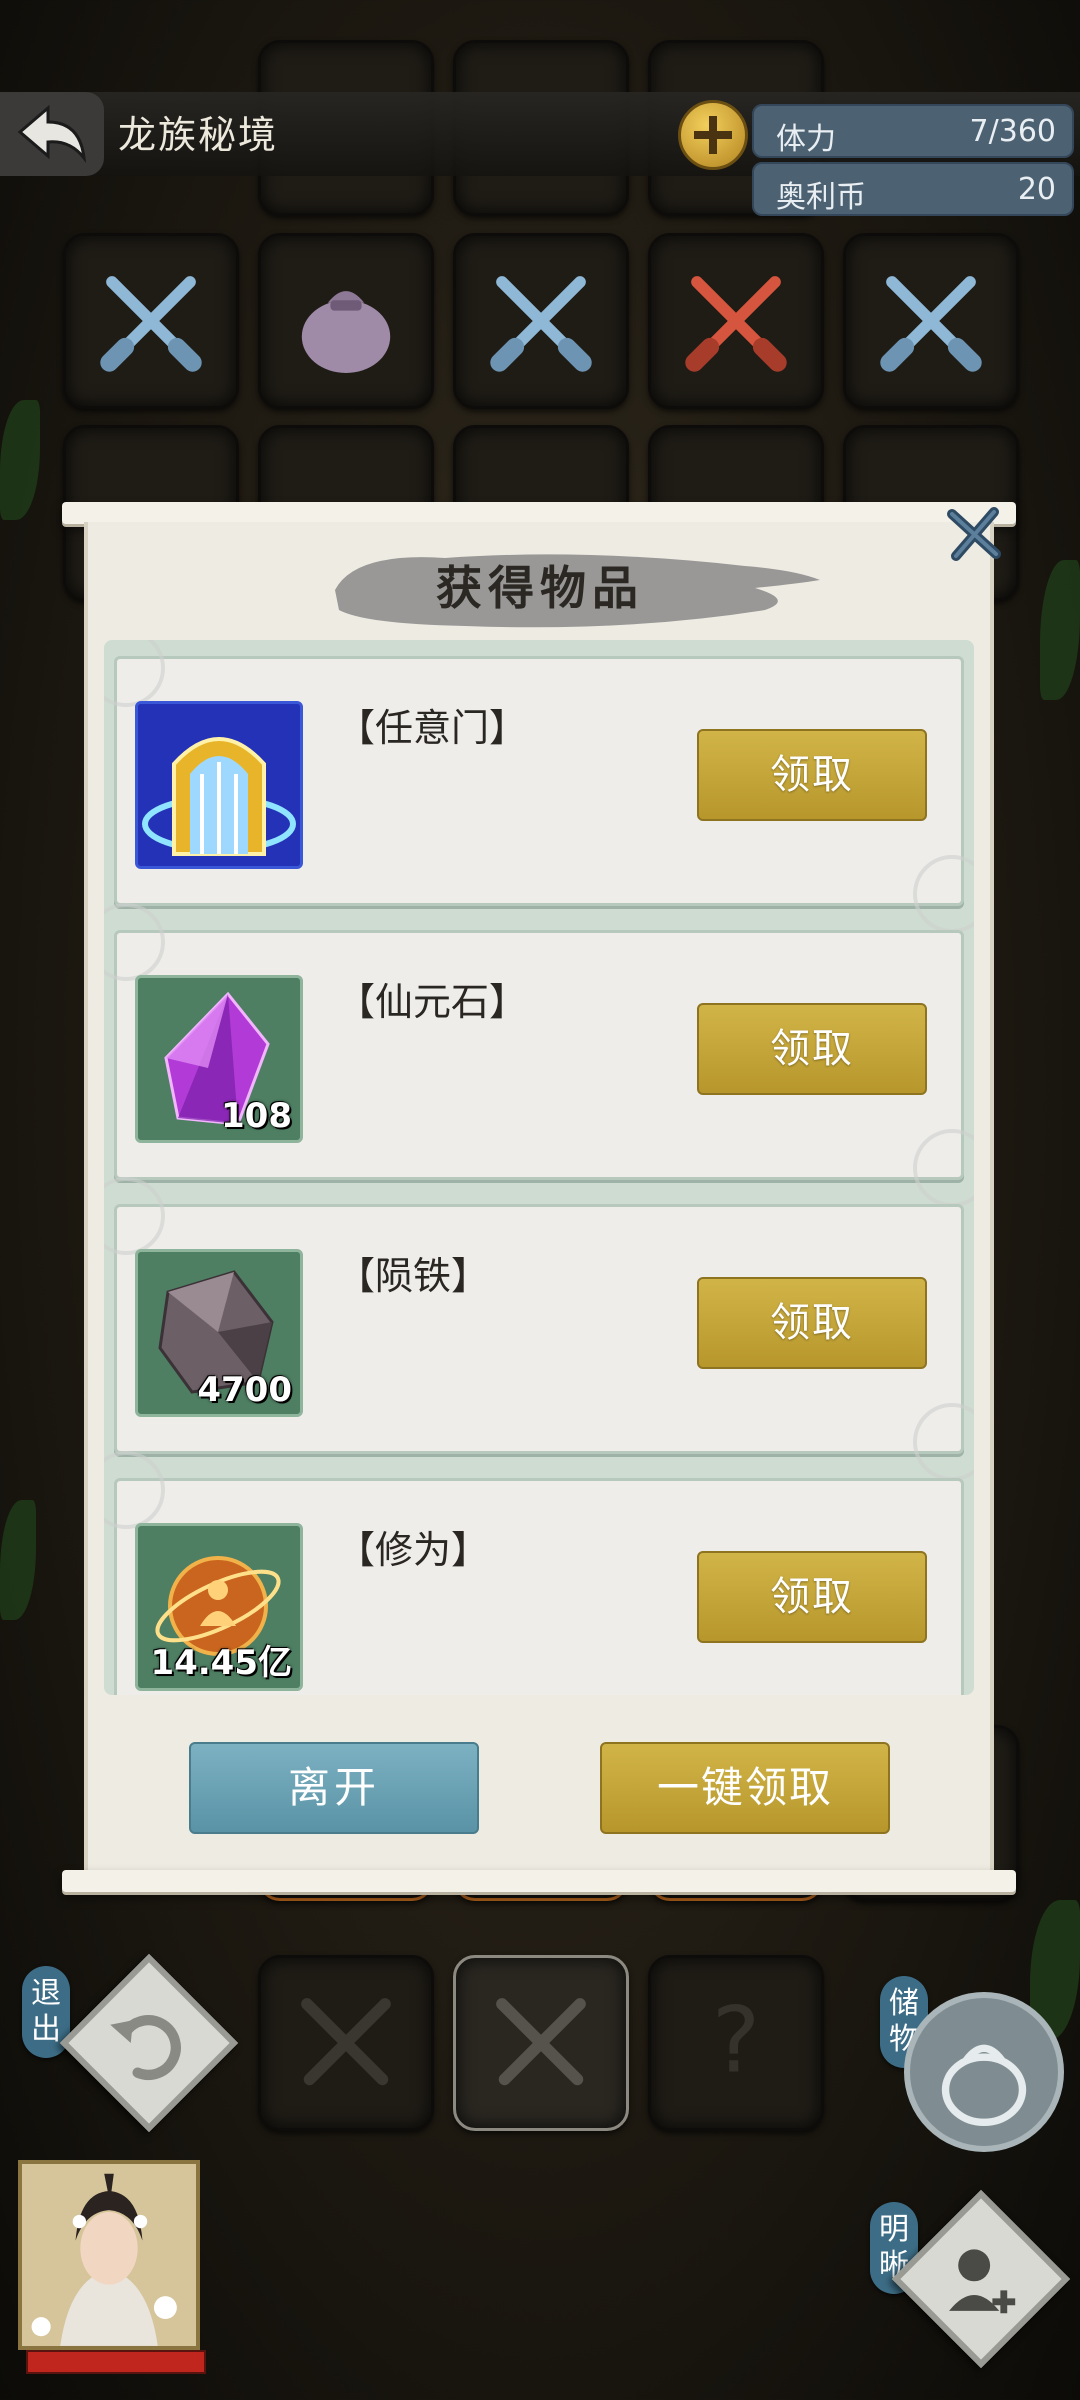 The height and width of the screenshot is (2400, 1080). I want to click on item-icon-frame, so click(219, 785).